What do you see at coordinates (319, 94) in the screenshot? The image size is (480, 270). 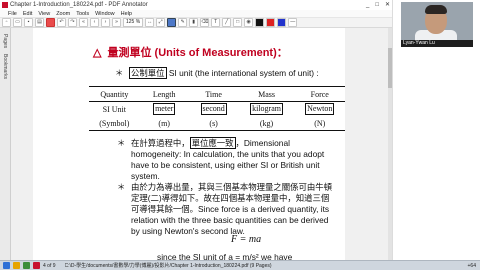 I see `header-force: Force` at bounding box center [319, 94].